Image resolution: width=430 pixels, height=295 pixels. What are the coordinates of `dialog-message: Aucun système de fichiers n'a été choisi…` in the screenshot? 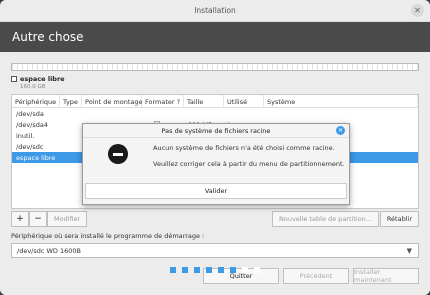 It's located at (244, 148).